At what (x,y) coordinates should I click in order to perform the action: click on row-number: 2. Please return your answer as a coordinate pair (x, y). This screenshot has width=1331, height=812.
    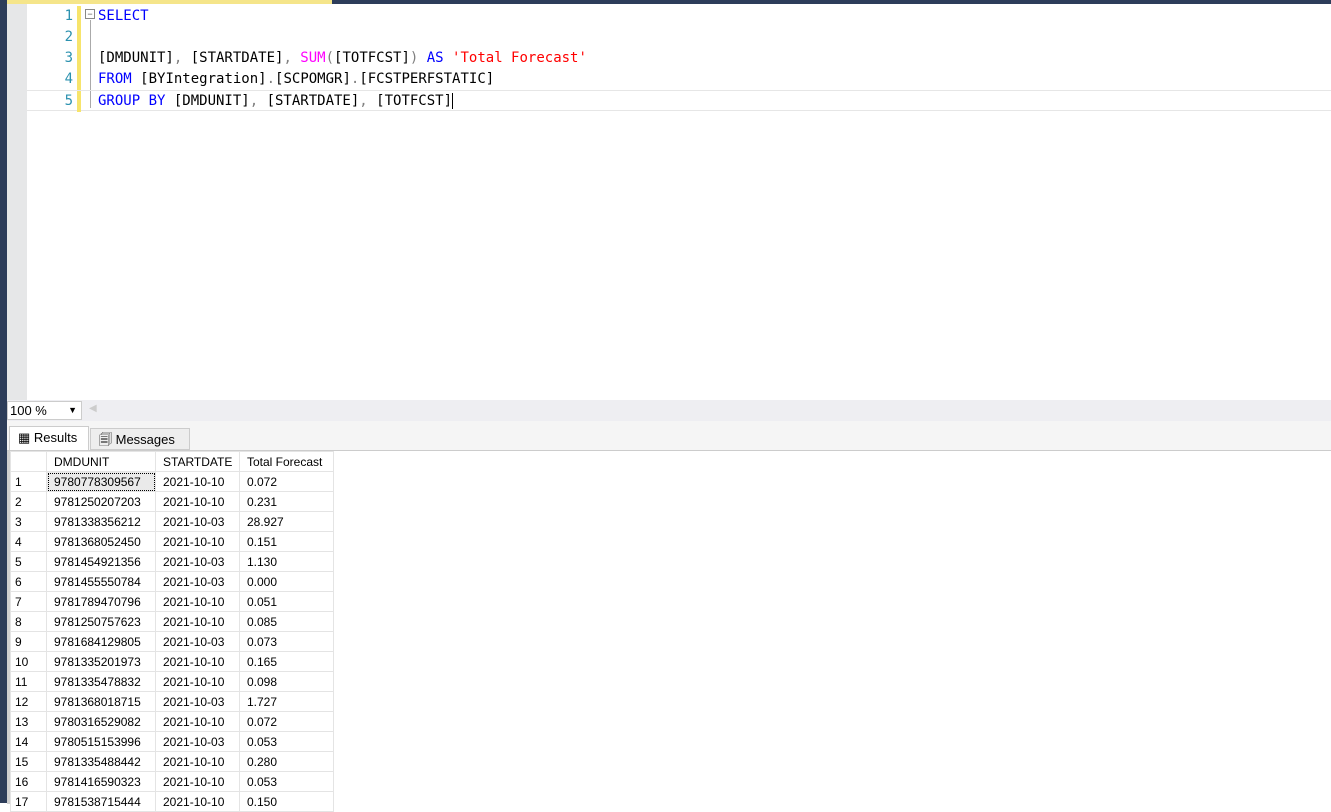
    Looking at the image, I should click on (28, 501).